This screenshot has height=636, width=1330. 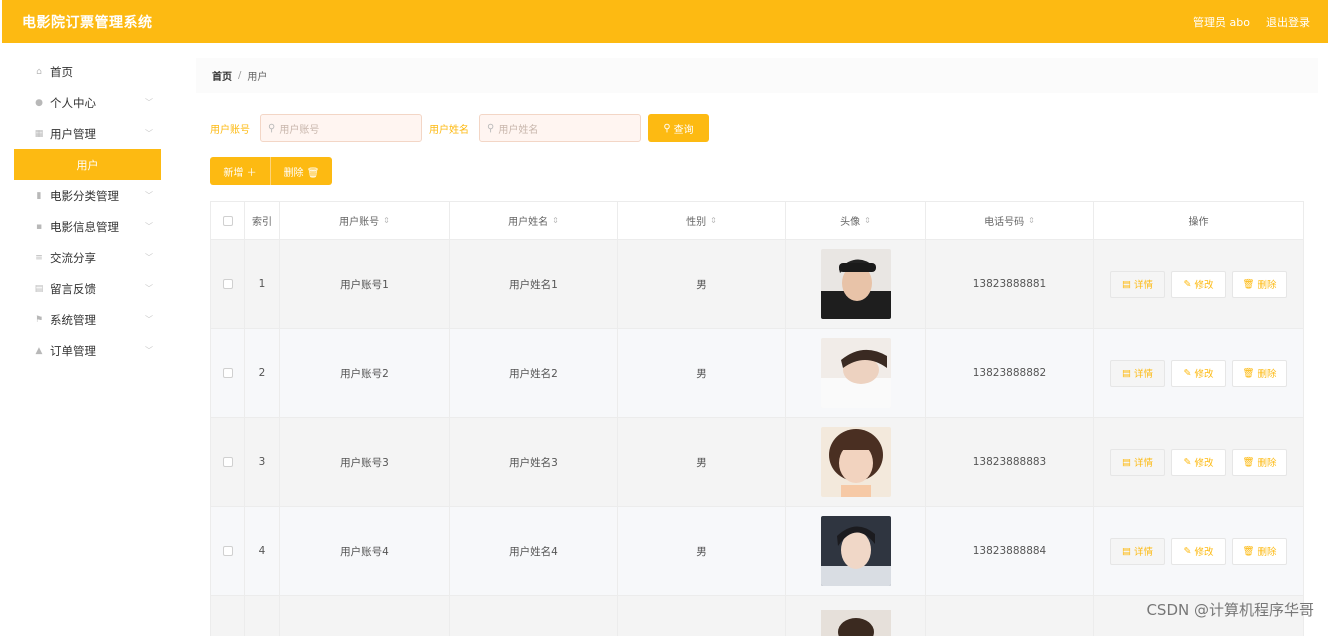 What do you see at coordinates (39, 320) in the screenshot?
I see `flag-icon: ⚑` at bounding box center [39, 320].